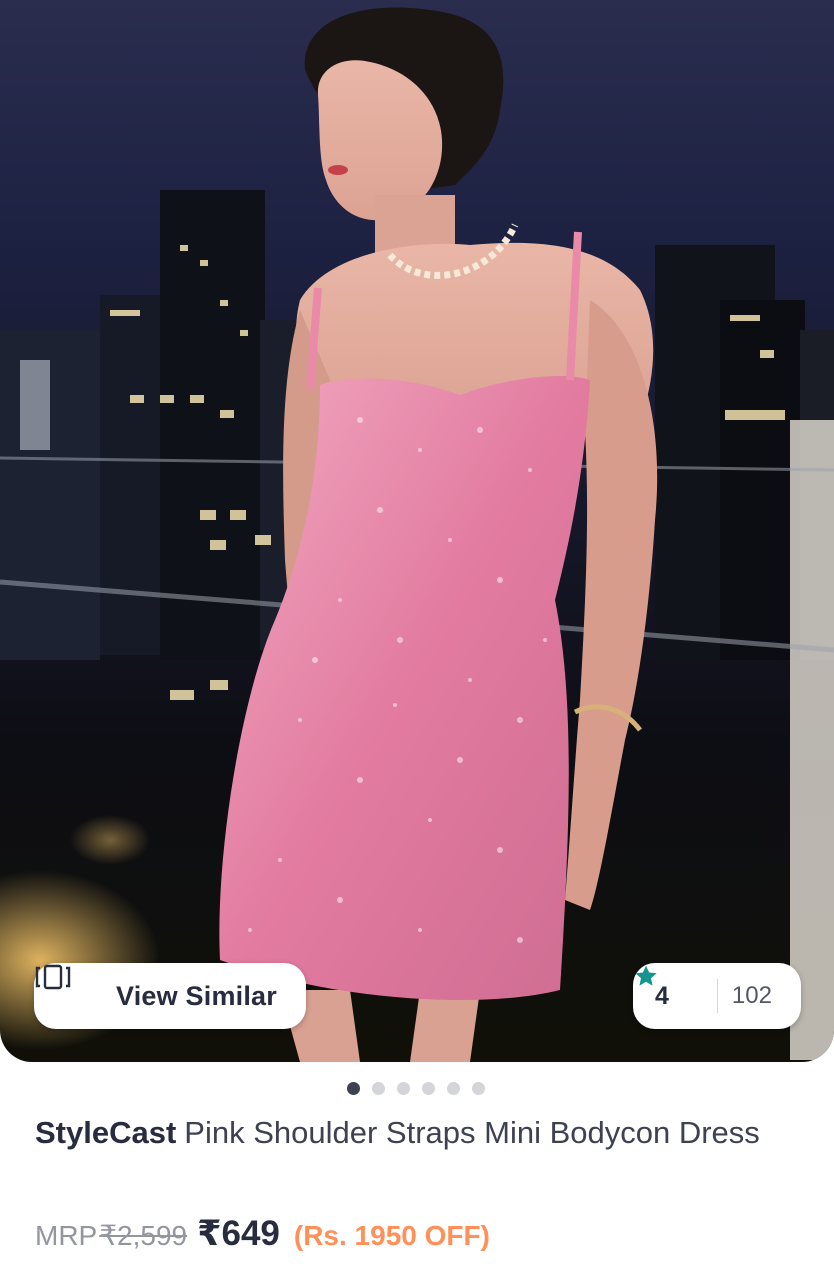 This screenshot has height=1280, width=834. Describe the element at coordinates (66, 987) in the screenshot. I see `view-similar-icon` at that location.